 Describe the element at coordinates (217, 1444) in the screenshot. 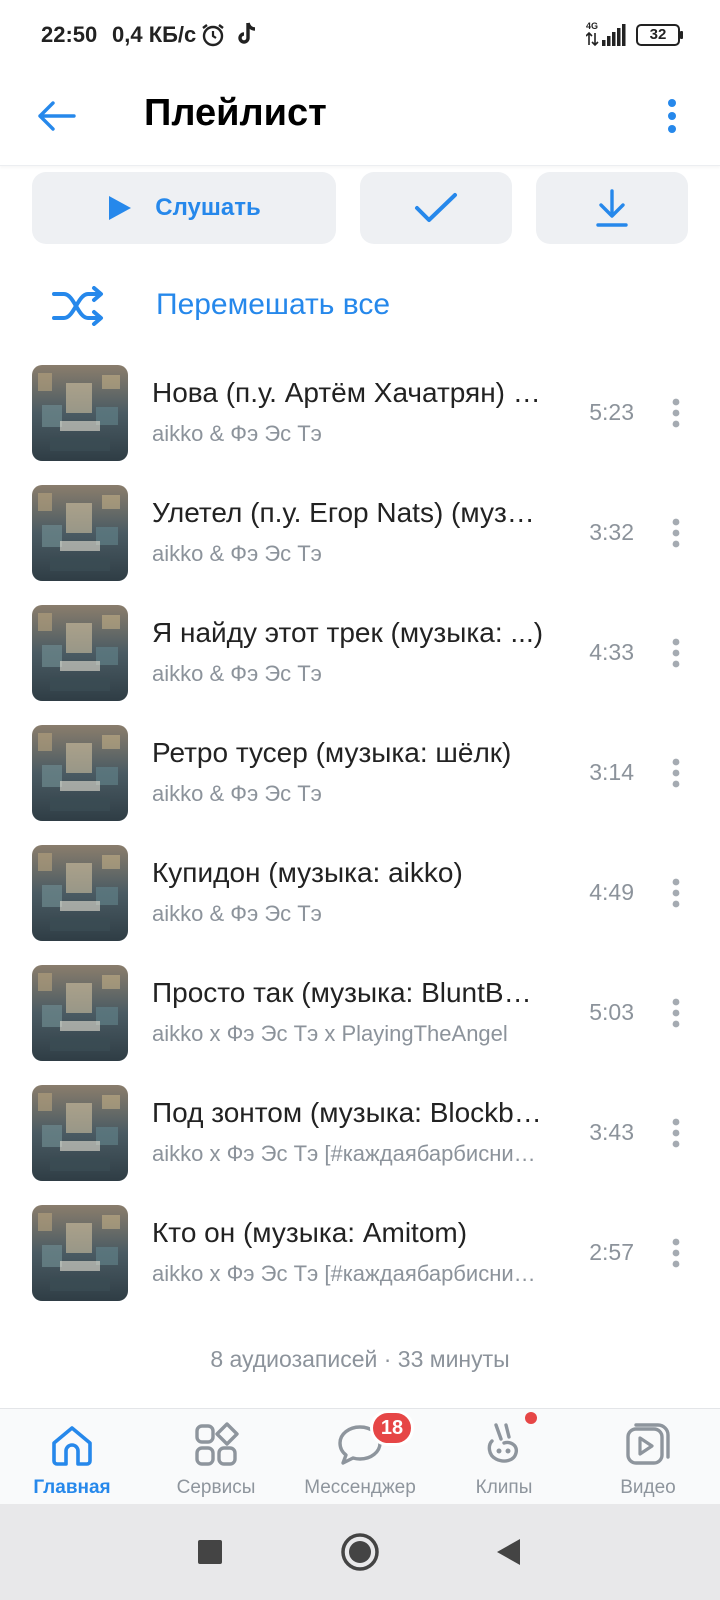

I see `services-icon` at that location.